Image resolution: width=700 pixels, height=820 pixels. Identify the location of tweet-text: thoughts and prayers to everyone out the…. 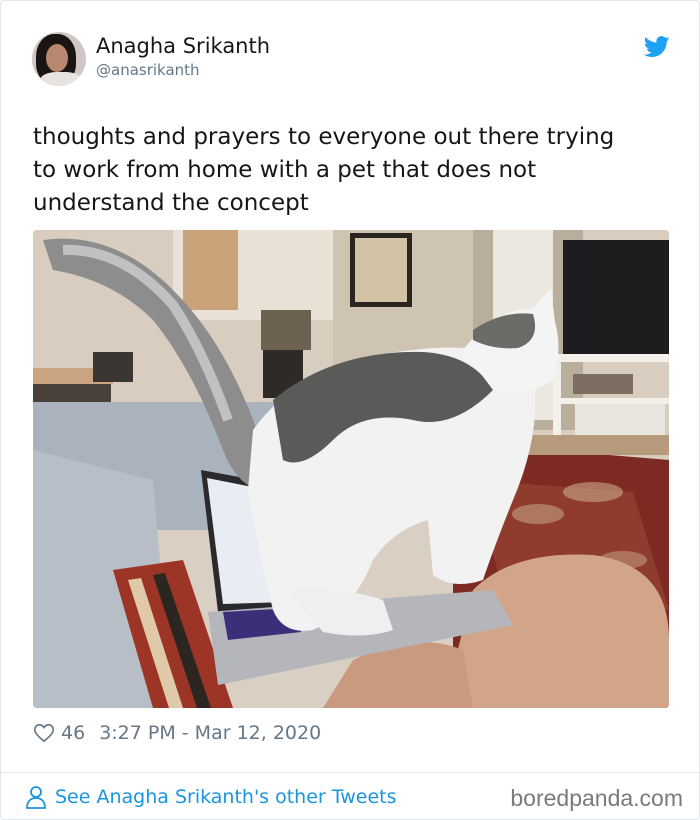
(353, 170).